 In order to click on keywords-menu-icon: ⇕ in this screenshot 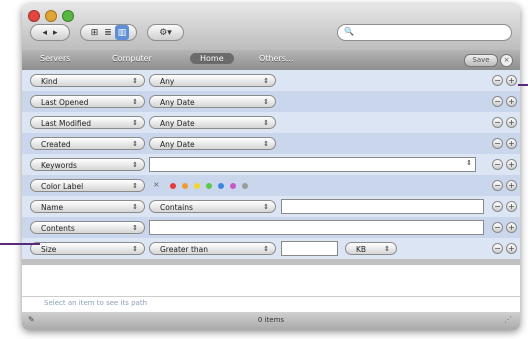, I will do `click(469, 163)`.